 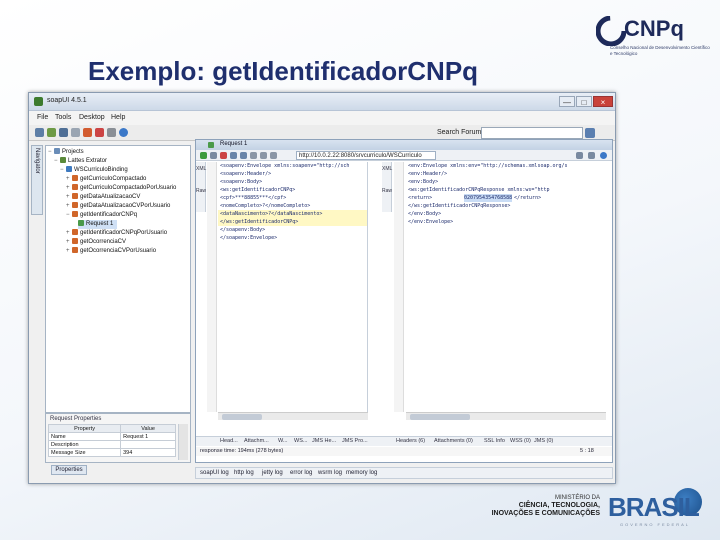 I want to click on property-name: Name, so click(x=84, y=436).